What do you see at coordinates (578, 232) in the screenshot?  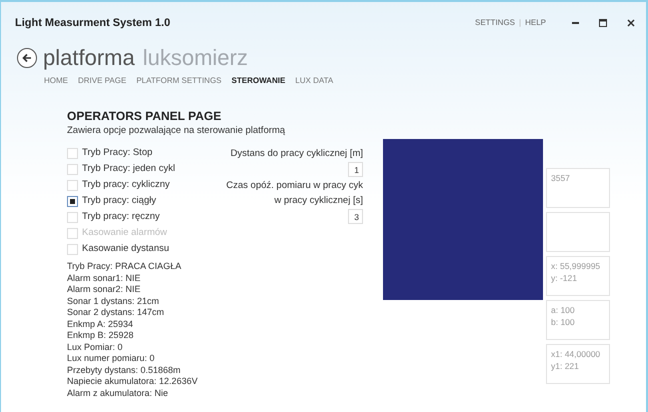 I see `readout-box` at bounding box center [578, 232].